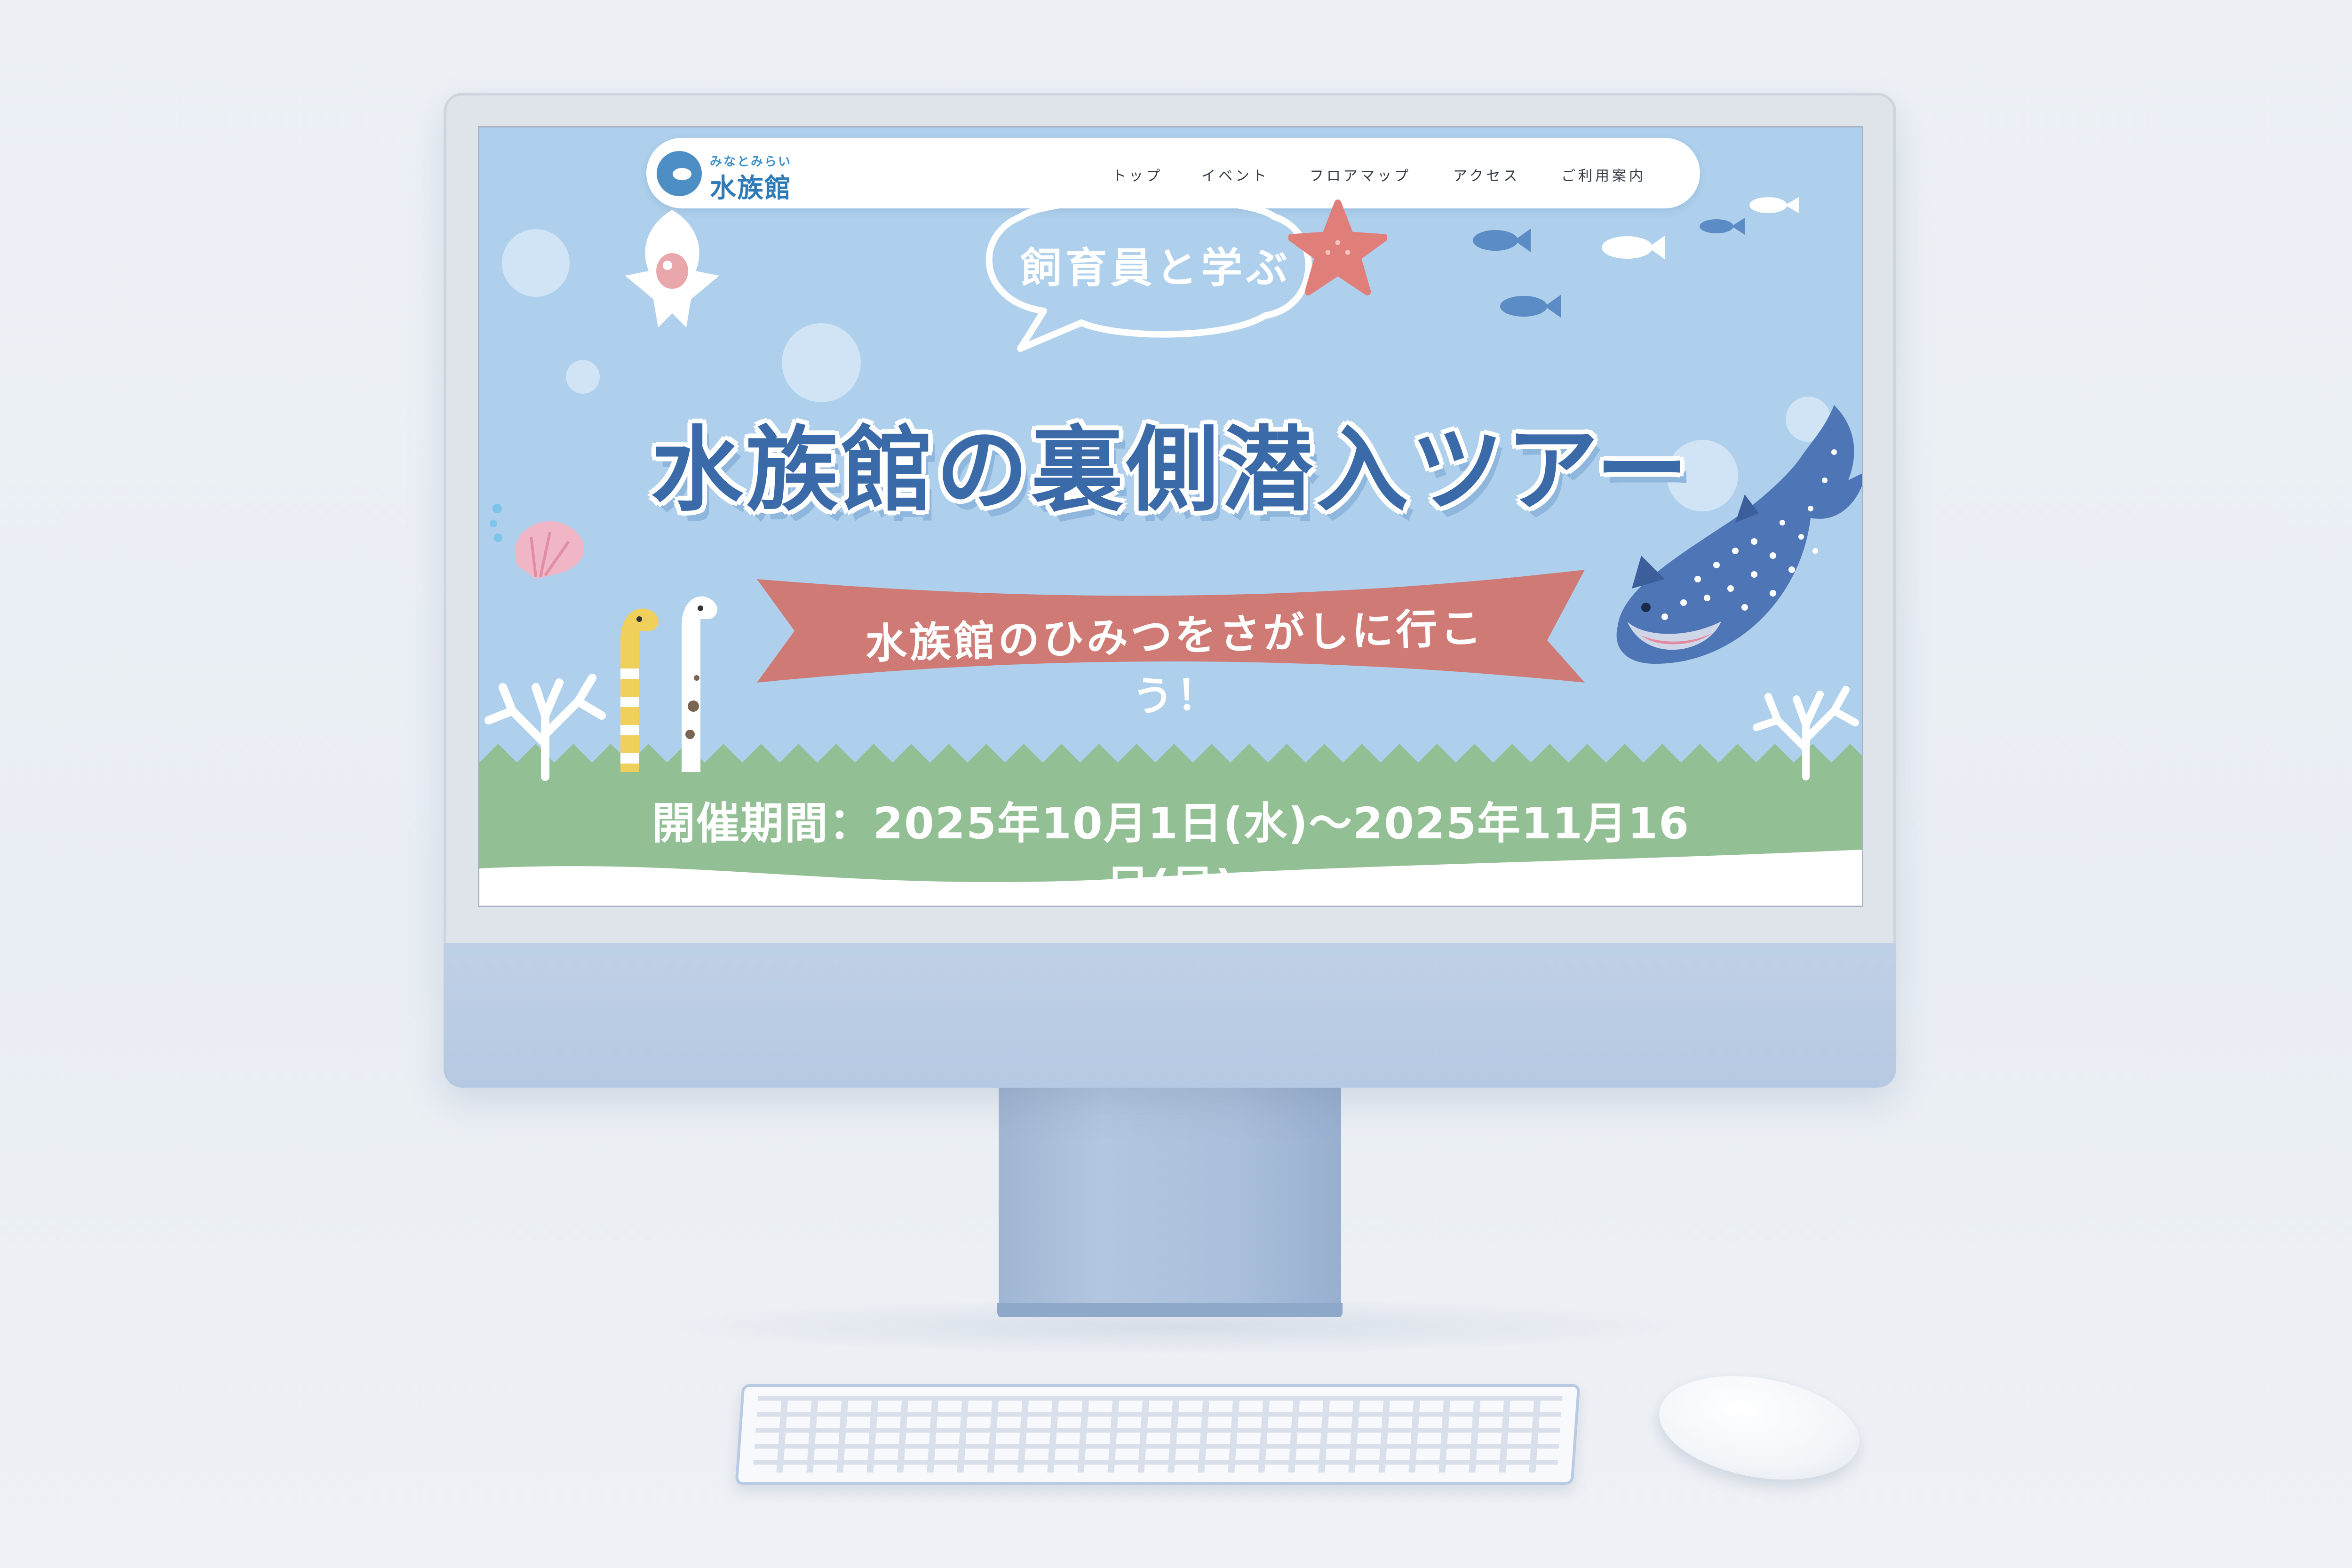  What do you see at coordinates (1759, 1427) in the screenshot?
I see `mouse` at bounding box center [1759, 1427].